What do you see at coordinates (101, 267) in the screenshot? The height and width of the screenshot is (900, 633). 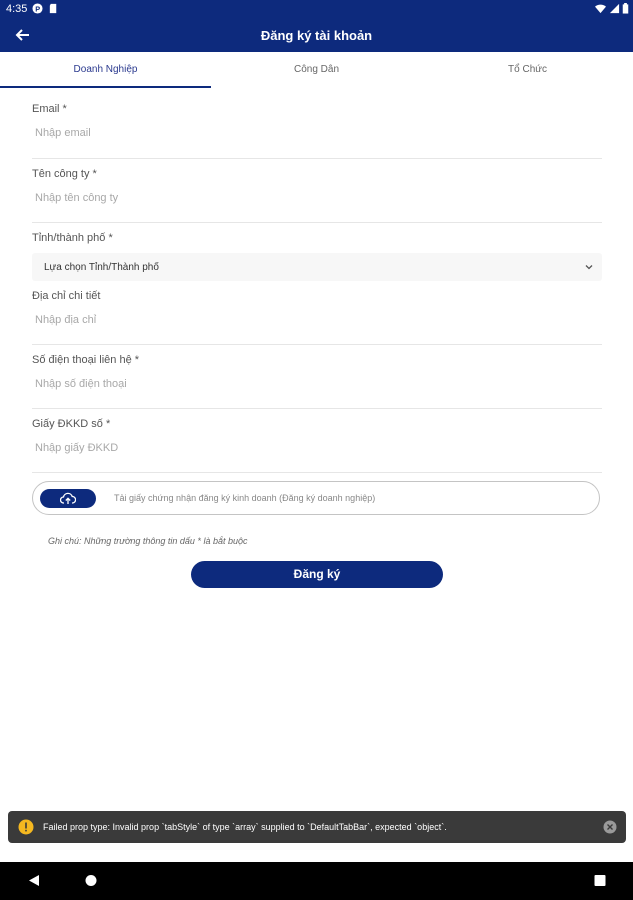 I see `province-selected-value: Lựa chọn Tỉnh/Thành phố` at bounding box center [101, 267].